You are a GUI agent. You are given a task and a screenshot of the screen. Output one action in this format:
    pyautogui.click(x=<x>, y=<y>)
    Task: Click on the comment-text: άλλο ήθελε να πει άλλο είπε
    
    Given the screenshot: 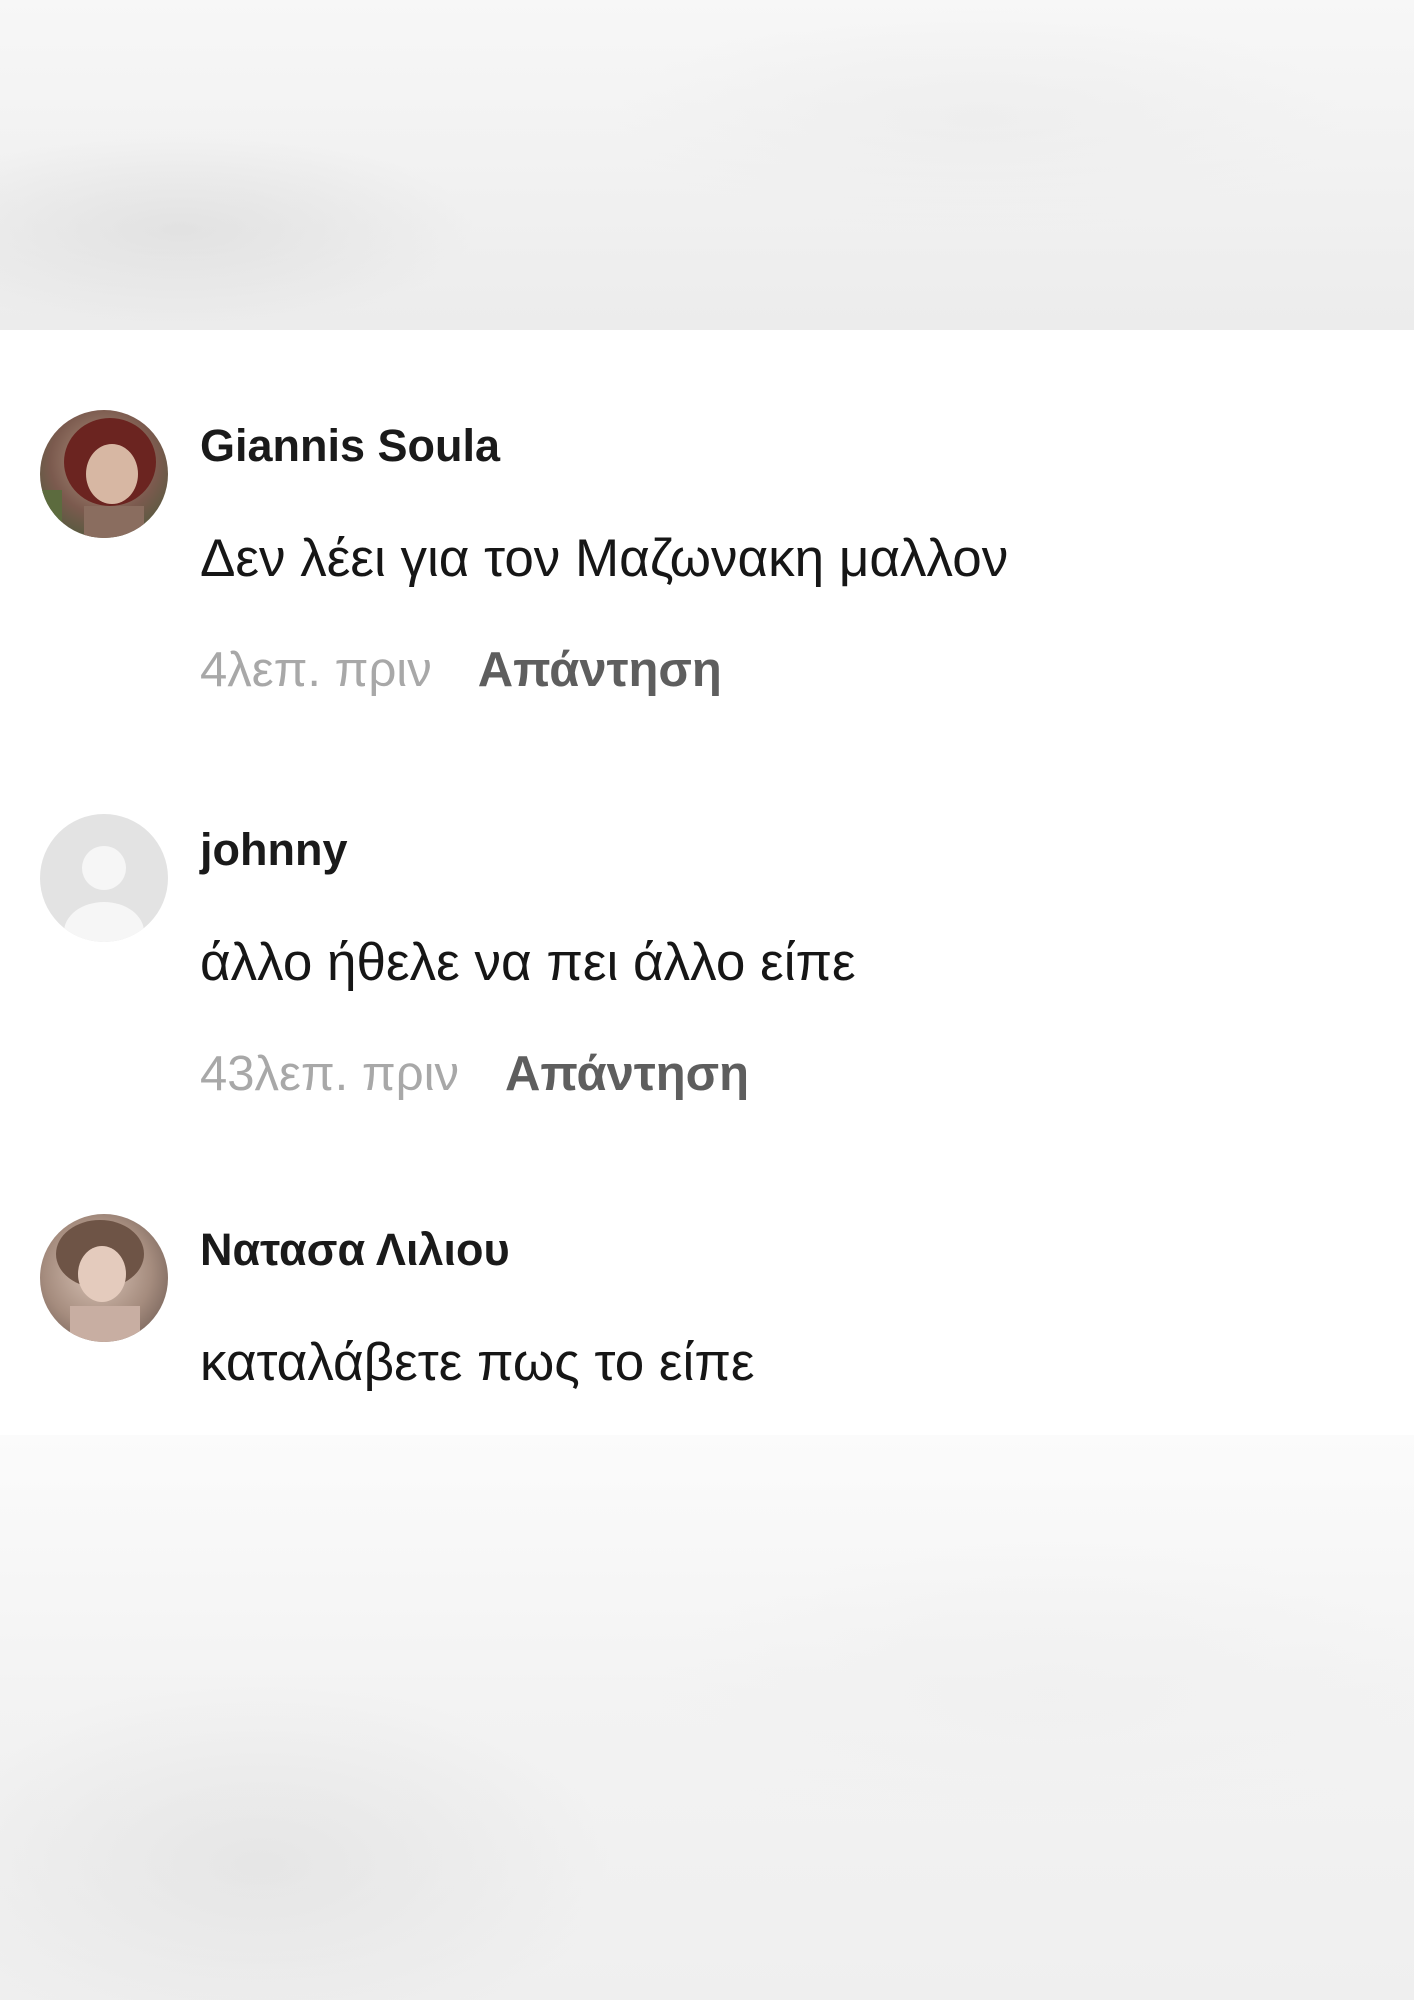 What is the action you would take?
    pyautogui.click(x=528, y=962)
    